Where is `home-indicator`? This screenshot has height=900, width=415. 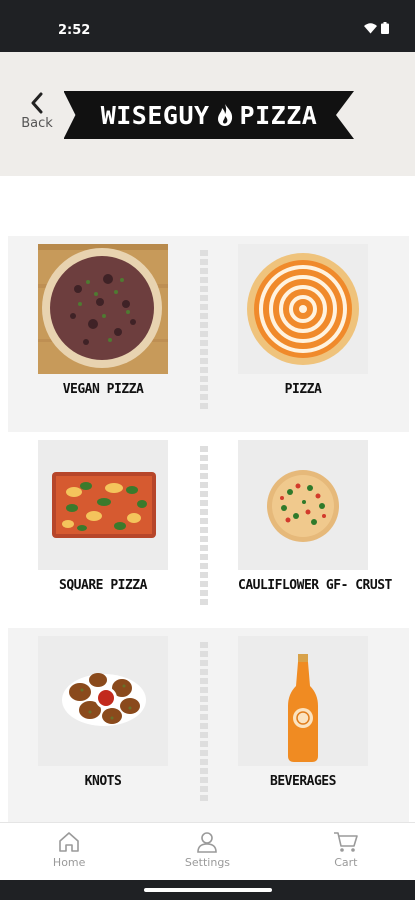 home-indicator is located at coordinates (208, 890).